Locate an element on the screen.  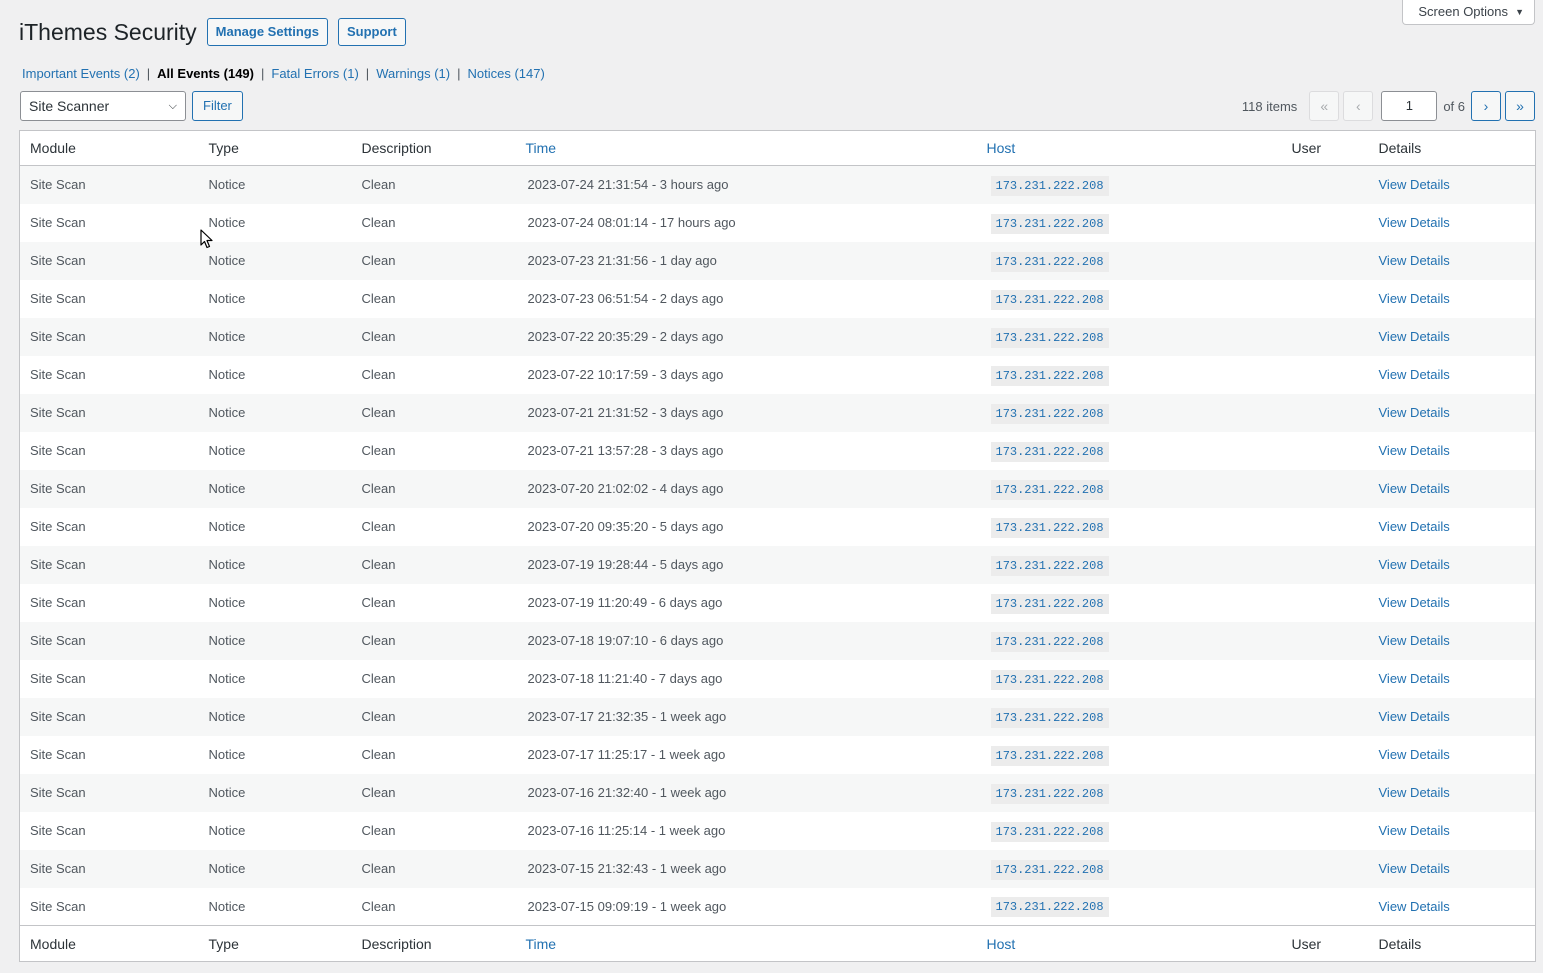
column-time-sort: Time is located at coordinates (746, 148).